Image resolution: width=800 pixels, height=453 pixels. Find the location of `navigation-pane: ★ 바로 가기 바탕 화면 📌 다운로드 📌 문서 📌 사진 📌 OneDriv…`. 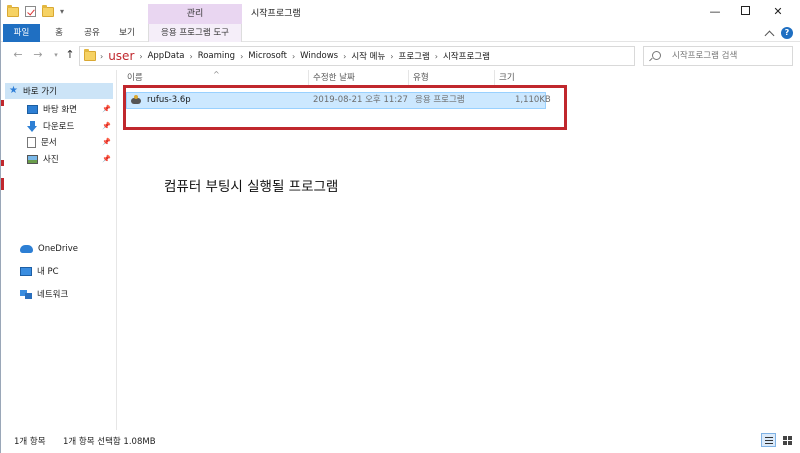

navigation-pane: ★ 바로 가기 바탕 화면 📌 다운로드 📌 문서 📌 사진 📌 OneDriv… is located at coordinates (59, 250).